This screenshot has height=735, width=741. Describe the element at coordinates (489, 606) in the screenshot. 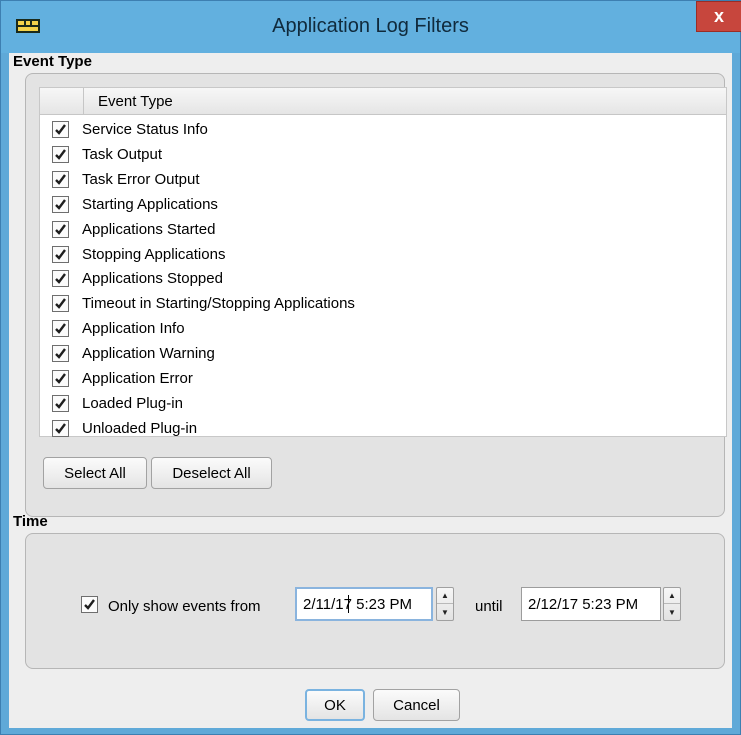

I see `until-label: until` at that location.